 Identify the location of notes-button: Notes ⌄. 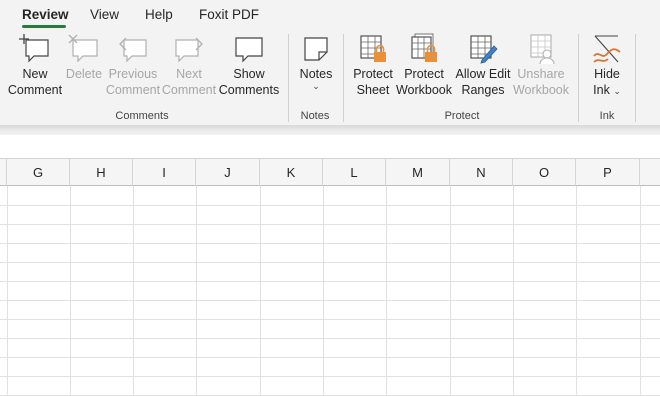
(316, 61).